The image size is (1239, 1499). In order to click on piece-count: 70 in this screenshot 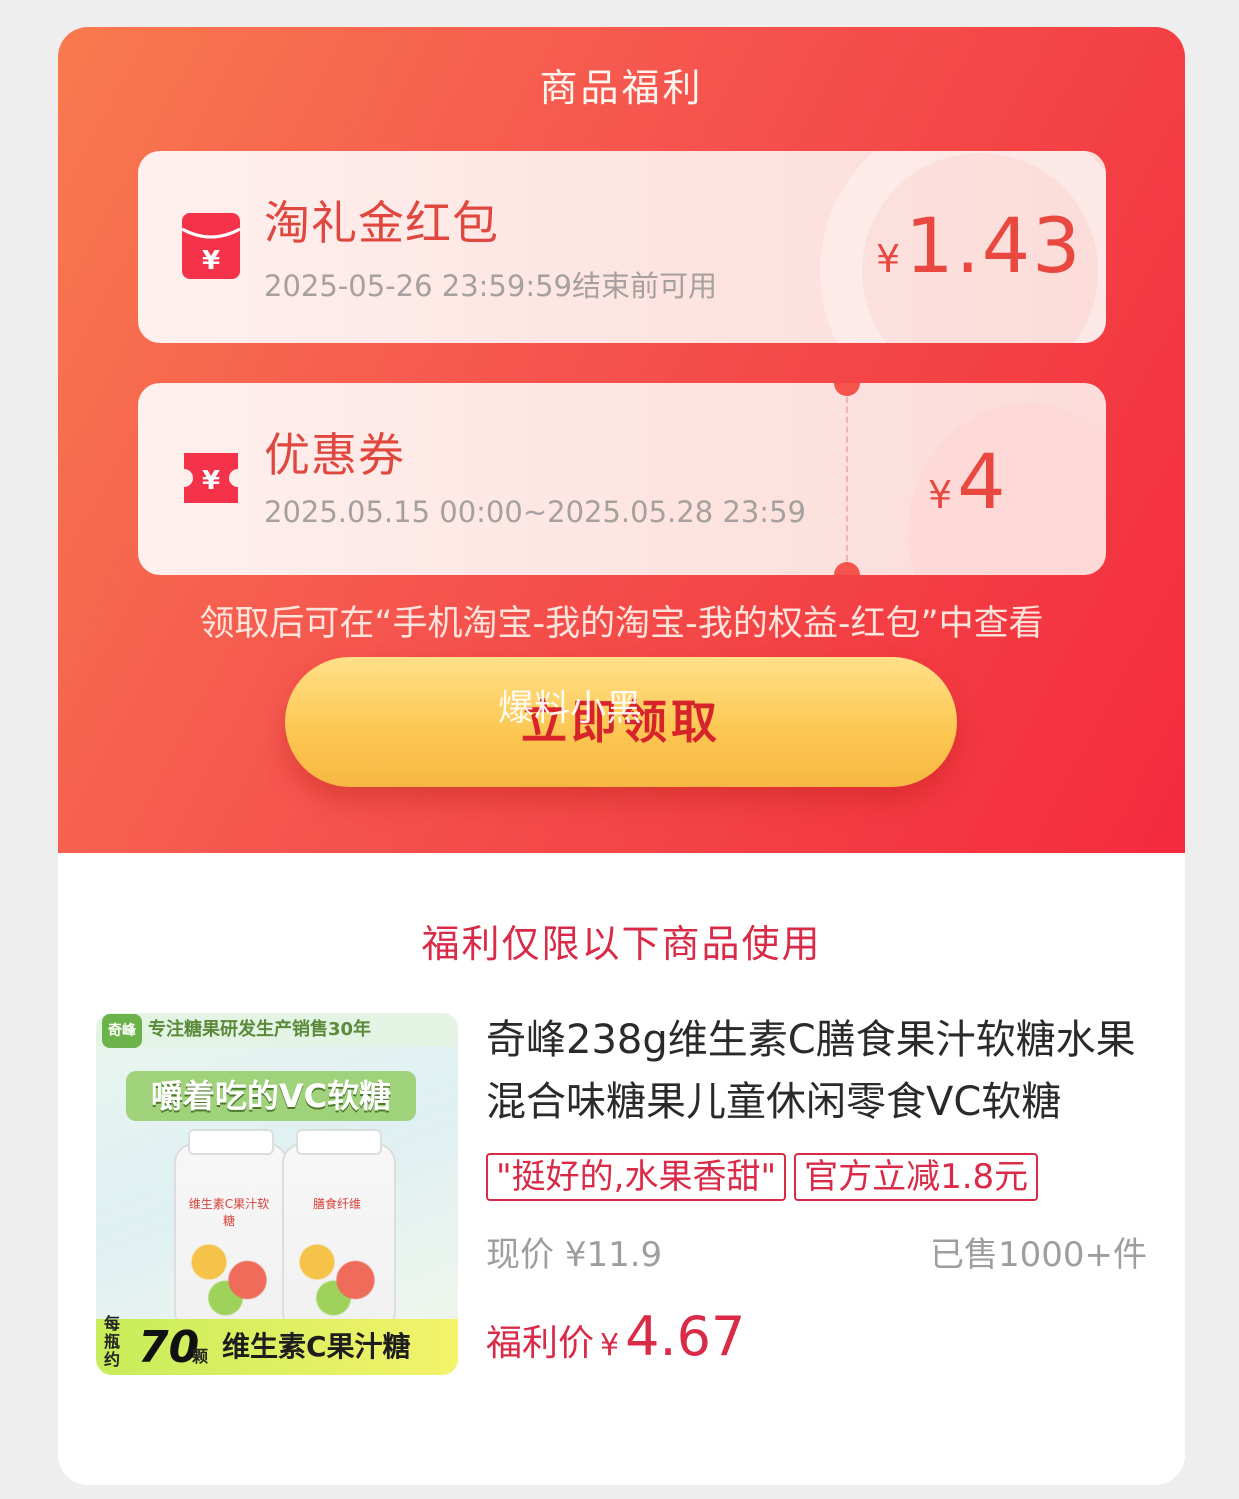, I will do `click(169, 1347)`.